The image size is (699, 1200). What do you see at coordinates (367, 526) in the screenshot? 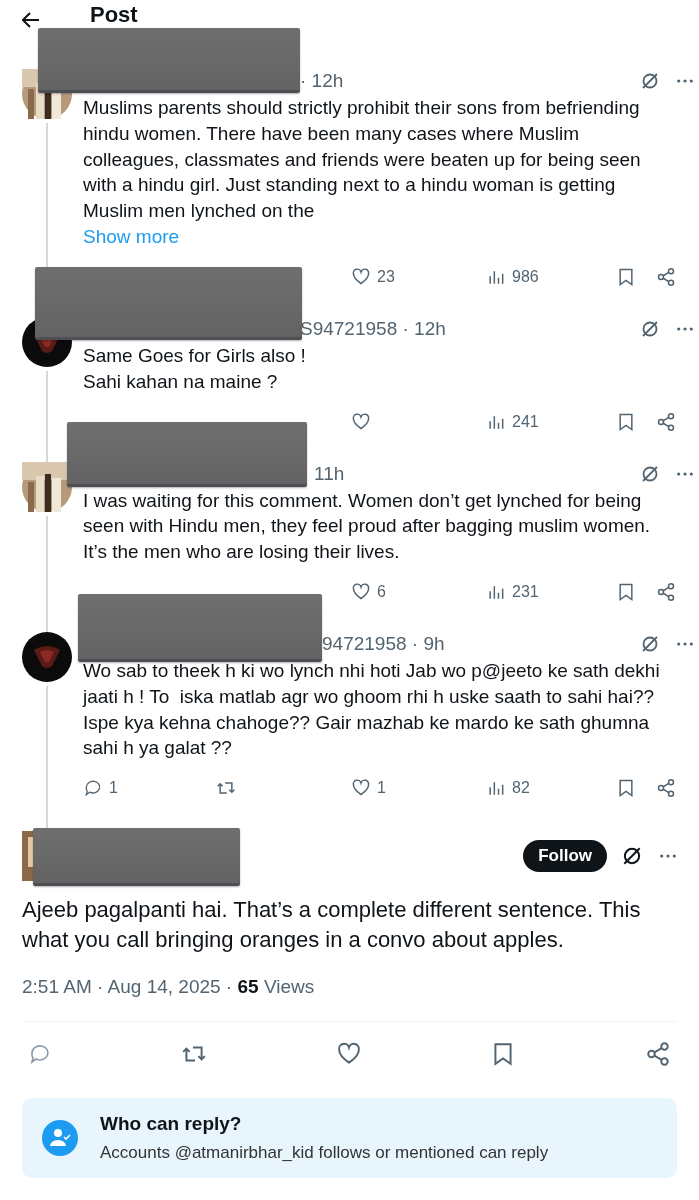
I see `reply-text: I was waiting for this comment. Women don’t get lynched for being seen with Hindu men, they feel proud after bagging muslim women. It’s the men who are losing their lives.` at bounding box center [367, 526].